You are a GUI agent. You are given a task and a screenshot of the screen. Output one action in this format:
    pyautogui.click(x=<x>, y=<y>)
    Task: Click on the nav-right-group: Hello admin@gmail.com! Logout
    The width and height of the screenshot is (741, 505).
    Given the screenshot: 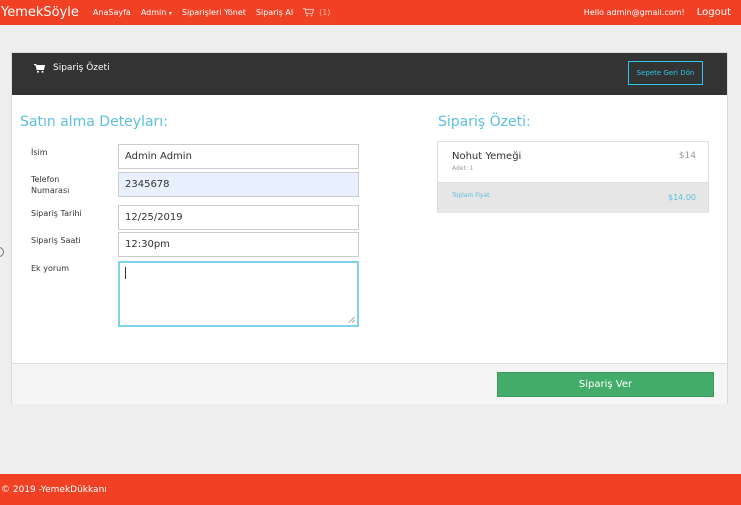 What is the action you would take?
    pyautogui.click(x=662, y=12)
    